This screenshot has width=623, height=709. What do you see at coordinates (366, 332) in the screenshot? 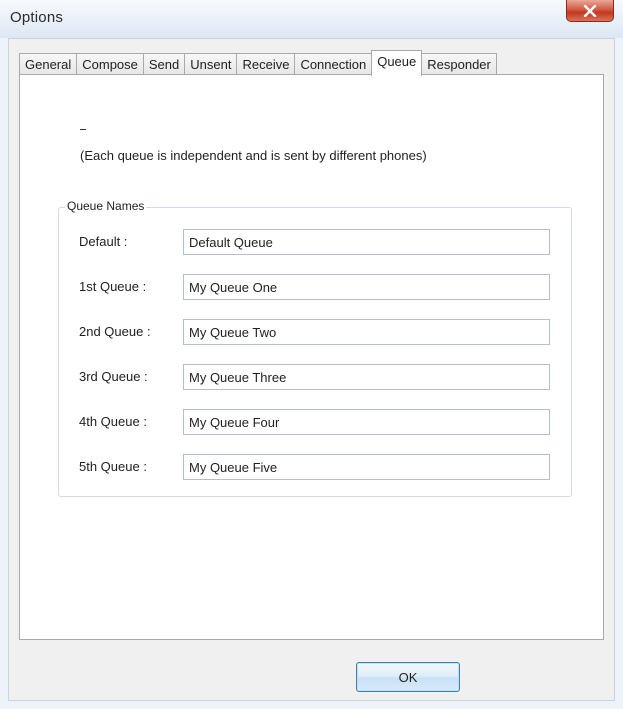
I see `queue-2-input` at bounding box center [366, 332].